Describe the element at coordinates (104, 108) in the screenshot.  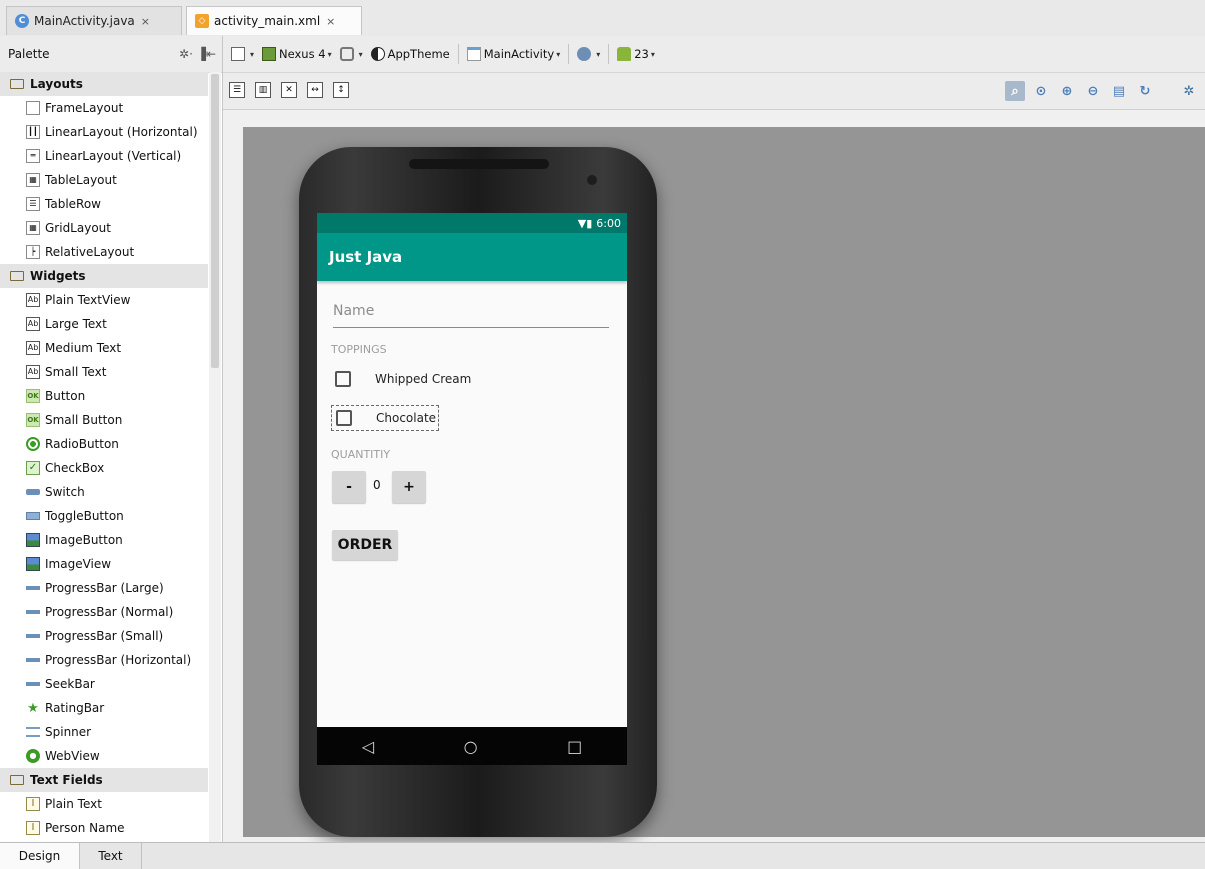
I see `palette-item-framelayout: FrameLayout` at that location.